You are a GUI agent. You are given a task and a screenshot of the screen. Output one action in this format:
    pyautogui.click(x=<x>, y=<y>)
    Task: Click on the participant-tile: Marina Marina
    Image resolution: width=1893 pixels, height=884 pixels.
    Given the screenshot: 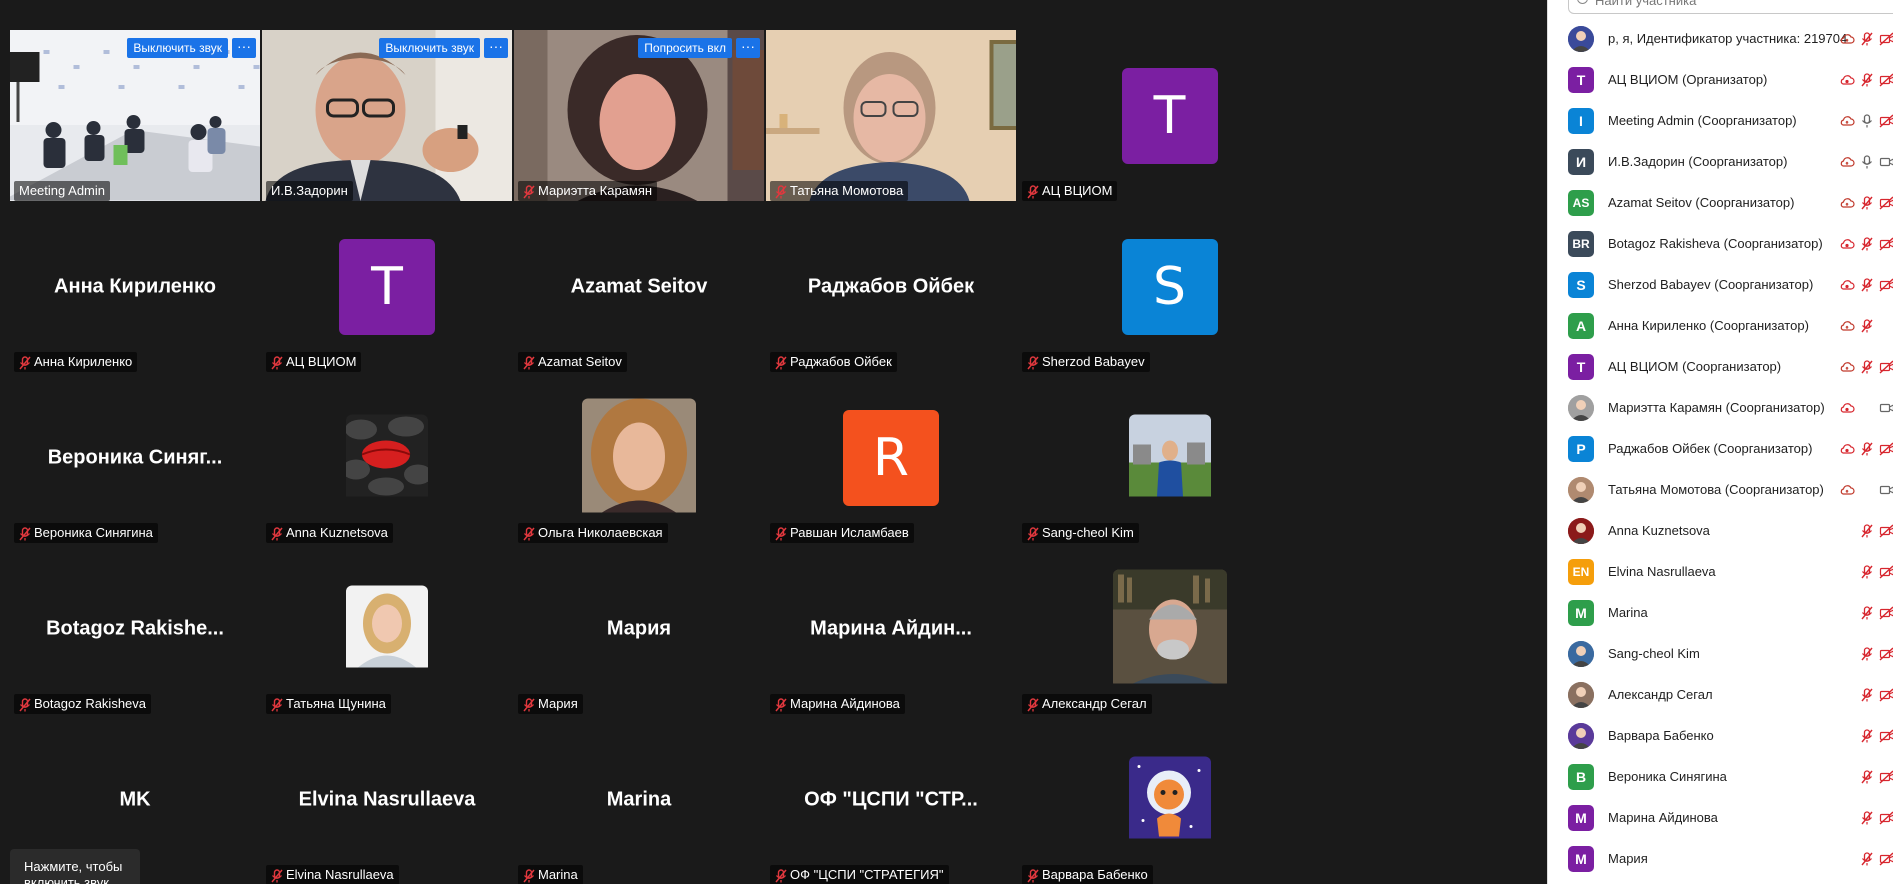 What is the action you would take?
    pyautogui.click(x=639, y=799)
    